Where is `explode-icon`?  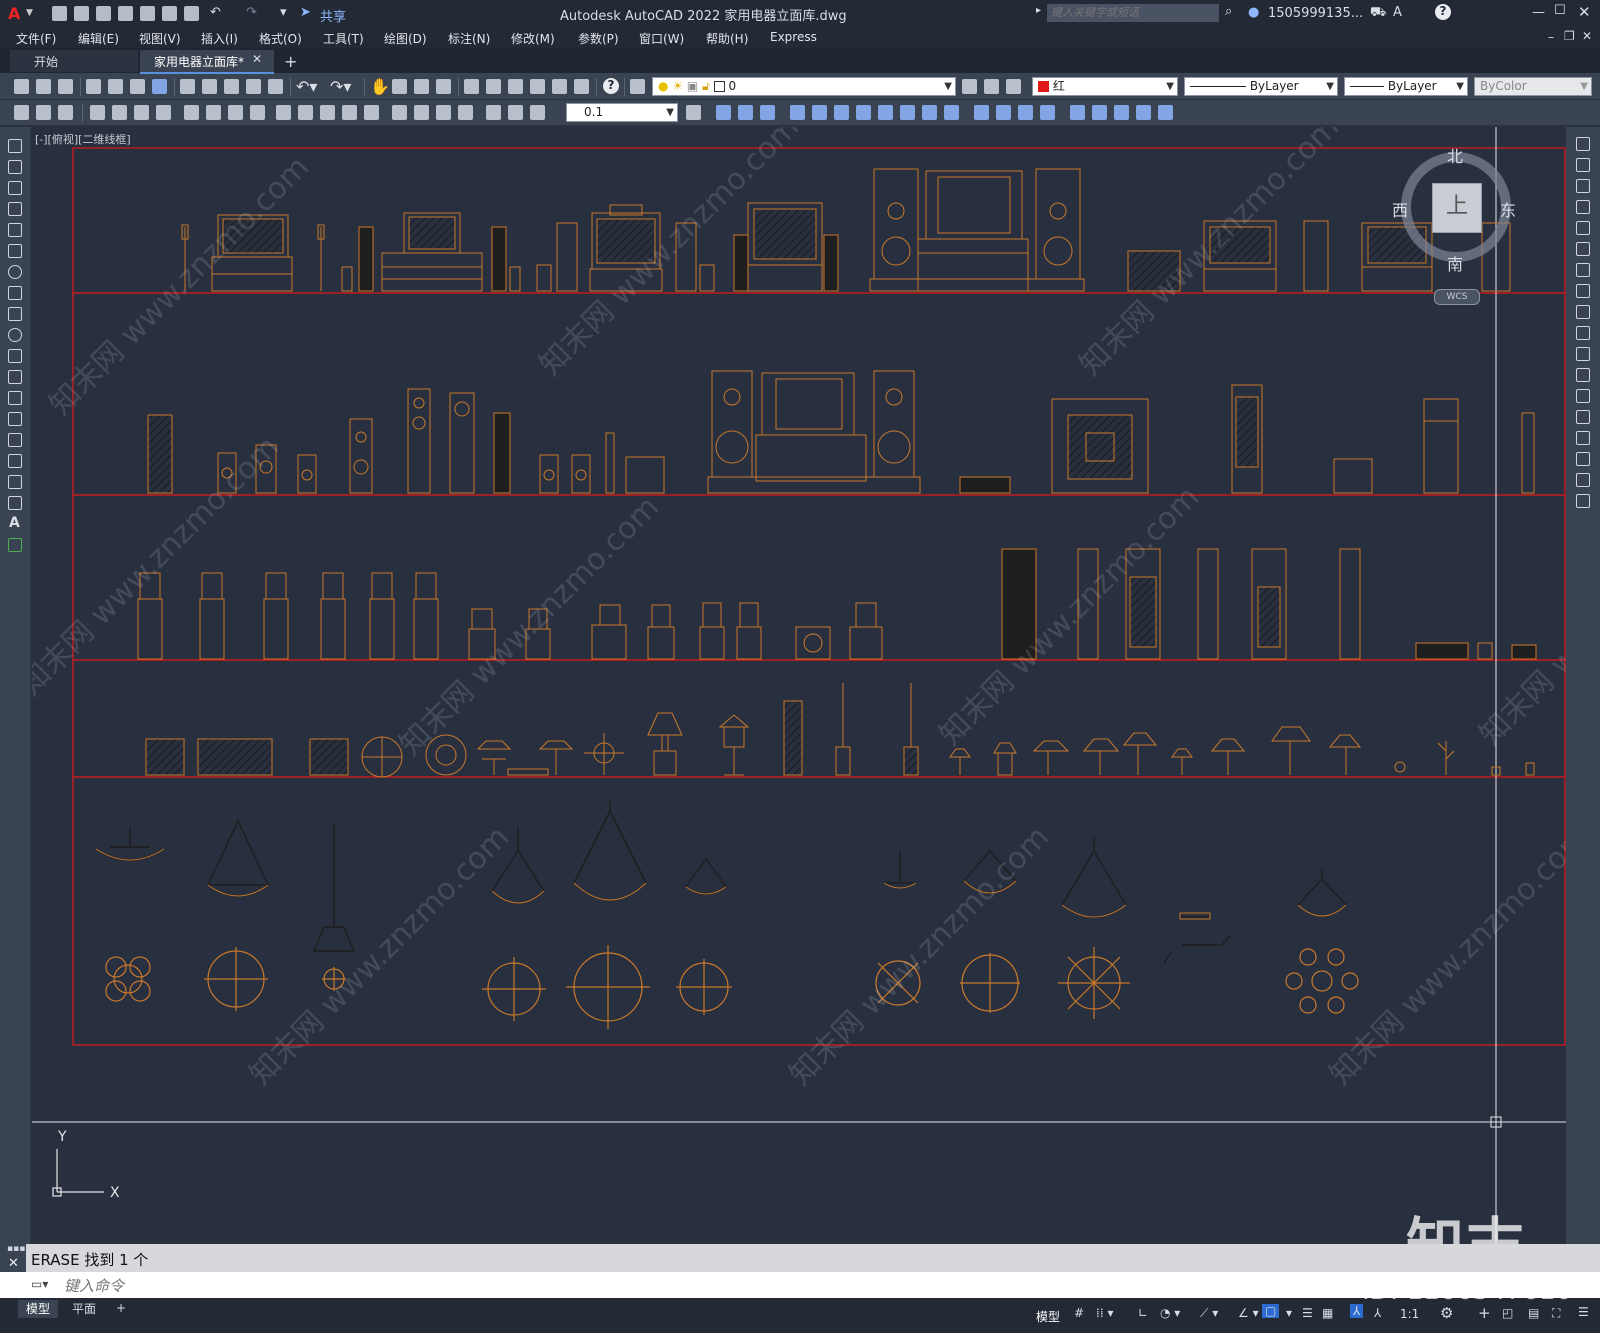 explode-icon is located at coordinates (1025, 112).